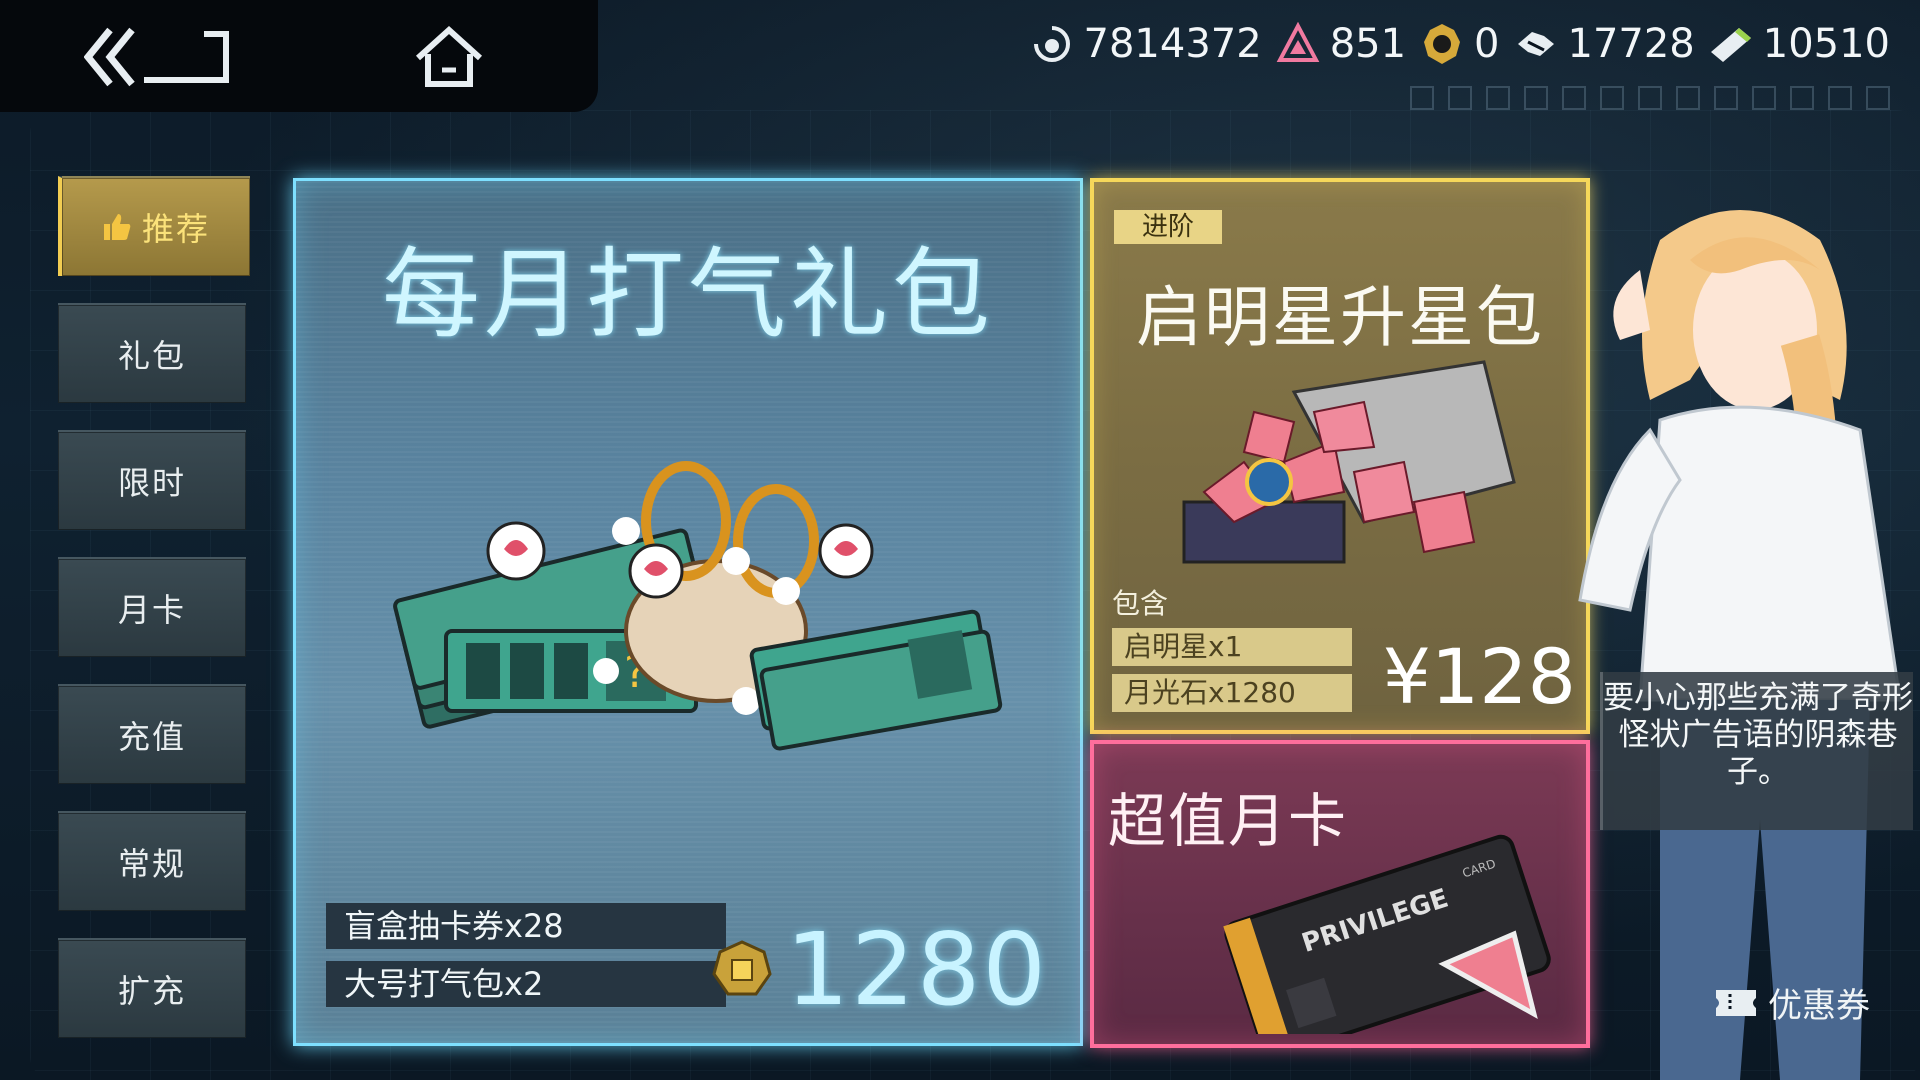  Describe the element at coordinates (1730, 45) in the screenshot. I see `currency-guild-ticket-icon` at that location.